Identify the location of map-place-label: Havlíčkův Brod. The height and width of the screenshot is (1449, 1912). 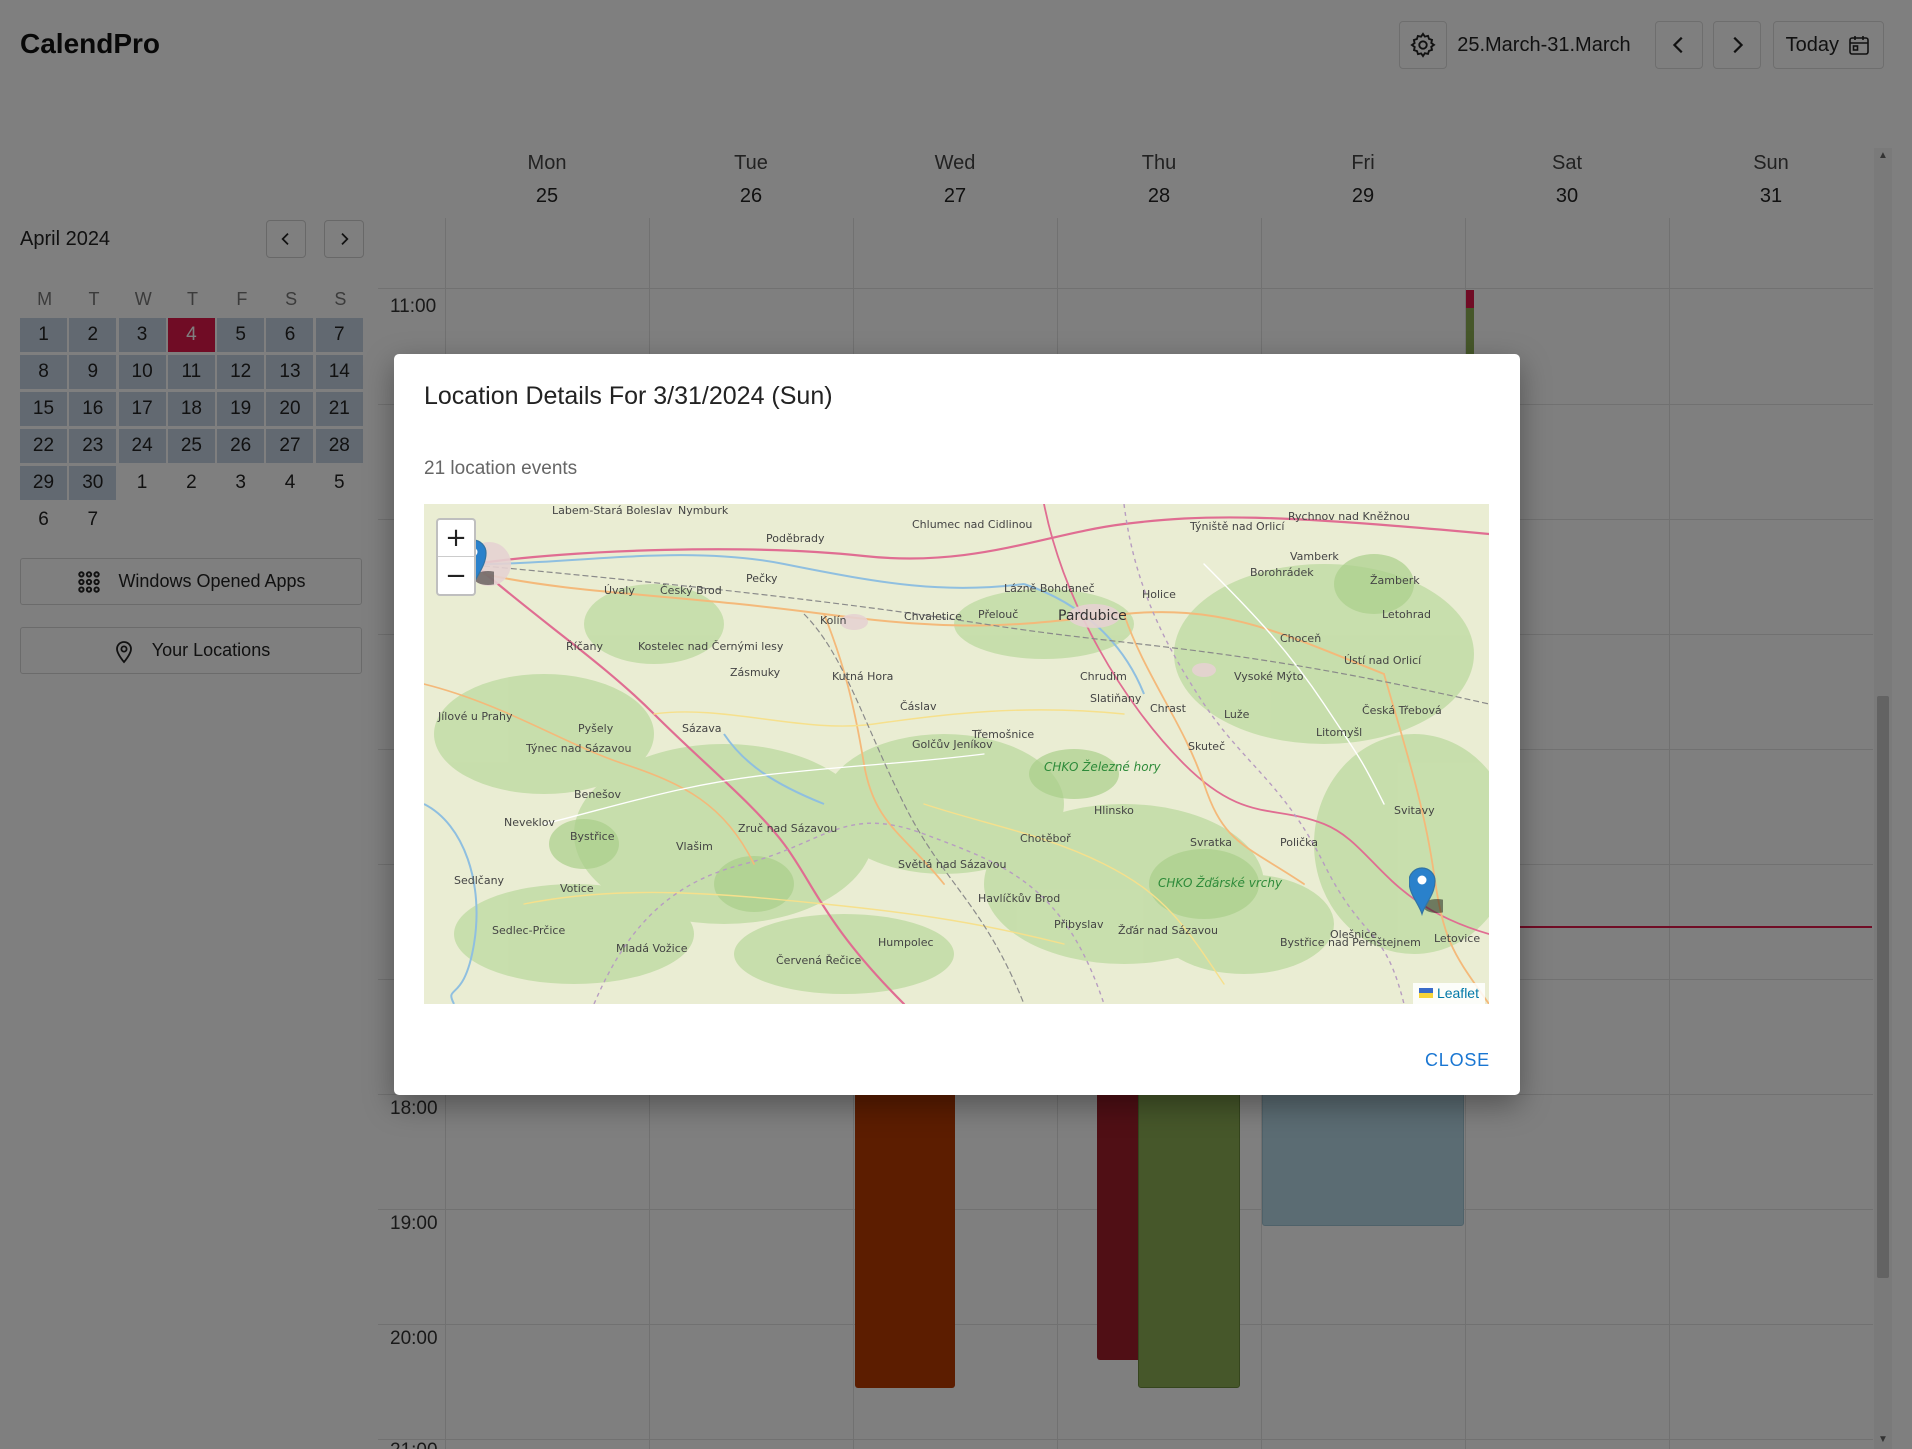
(1019, 898).